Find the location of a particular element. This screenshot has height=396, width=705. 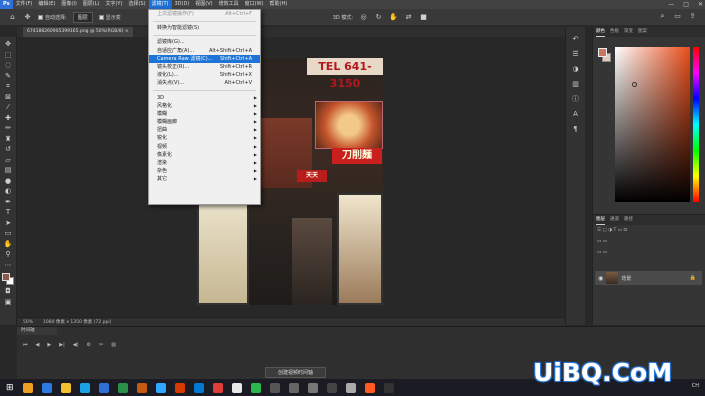

filter-menu-item: 镜头校正(R)... Shift+Ctrl+R is located at coordinates (204, 67).